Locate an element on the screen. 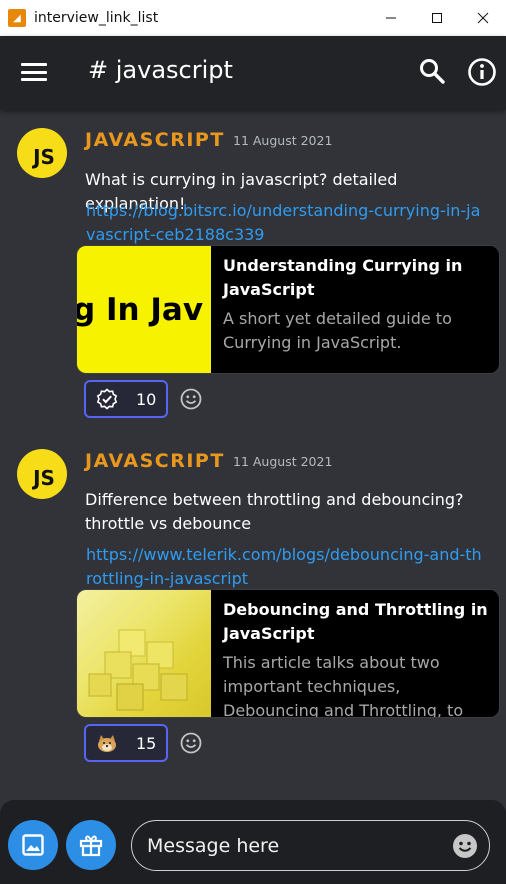 The image size is (506, 884). minimize-icon is located at coordinates (391, 18).